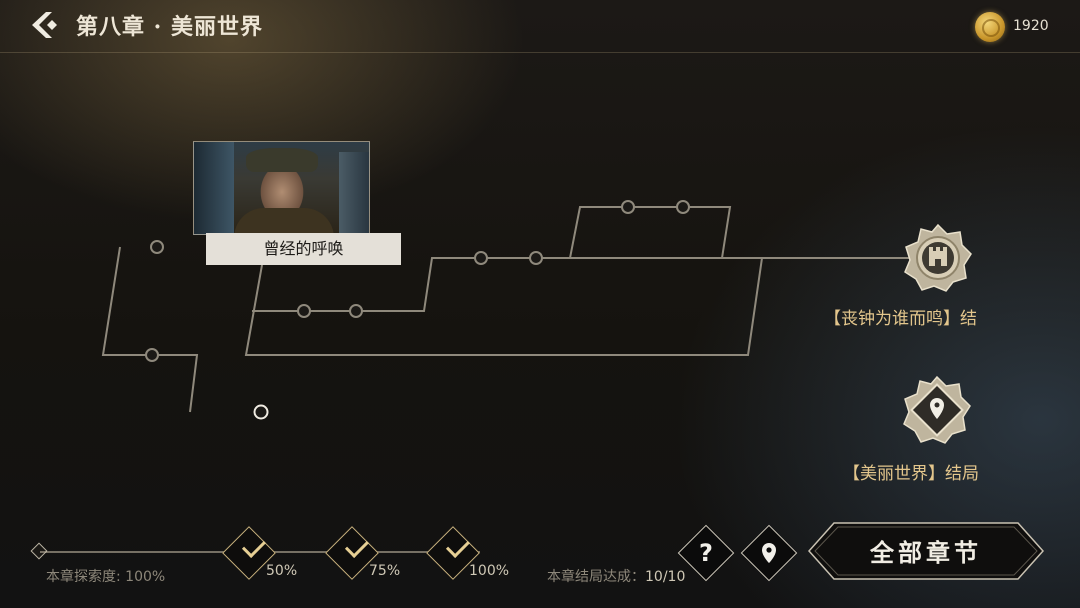 This screenshot has width=1080, height=608. I want to click on question-mark-icon: ?, so click(706, 553).